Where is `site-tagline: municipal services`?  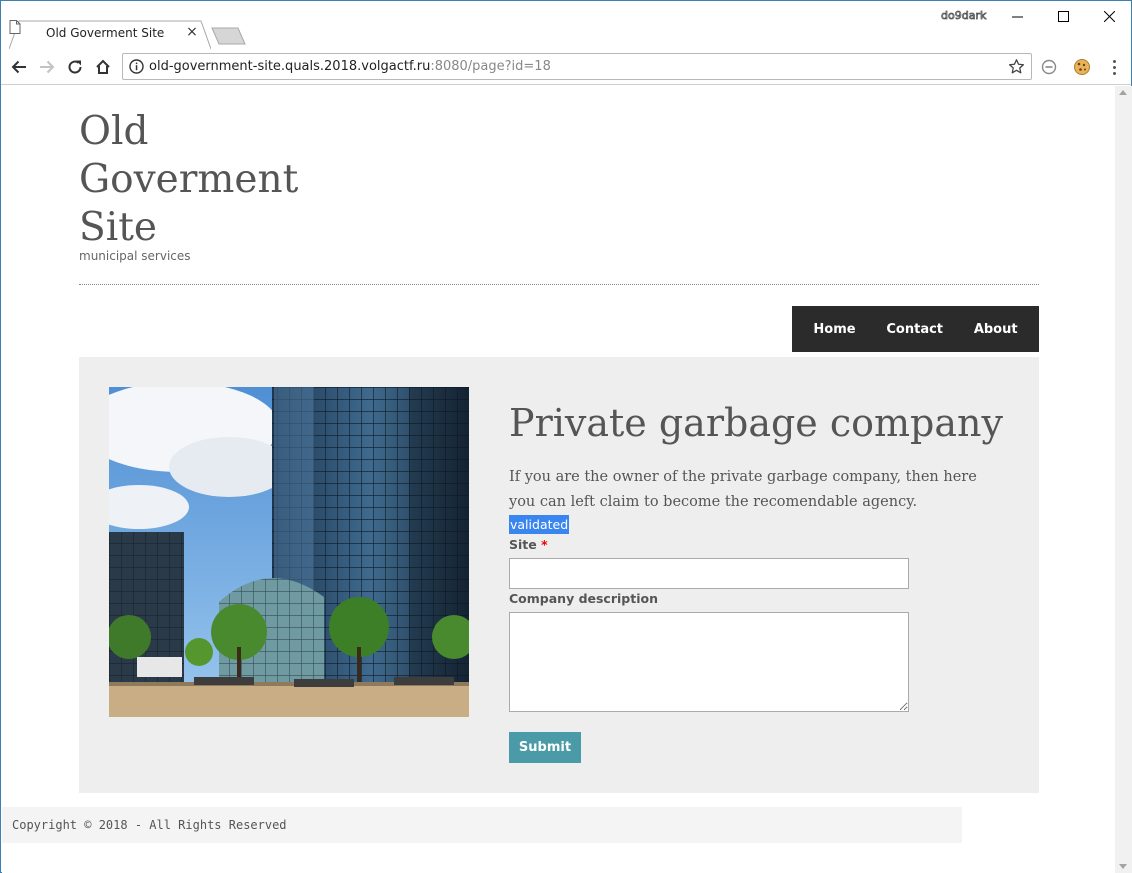 site-tagline: municipal services is located at coordinates (135, 256).